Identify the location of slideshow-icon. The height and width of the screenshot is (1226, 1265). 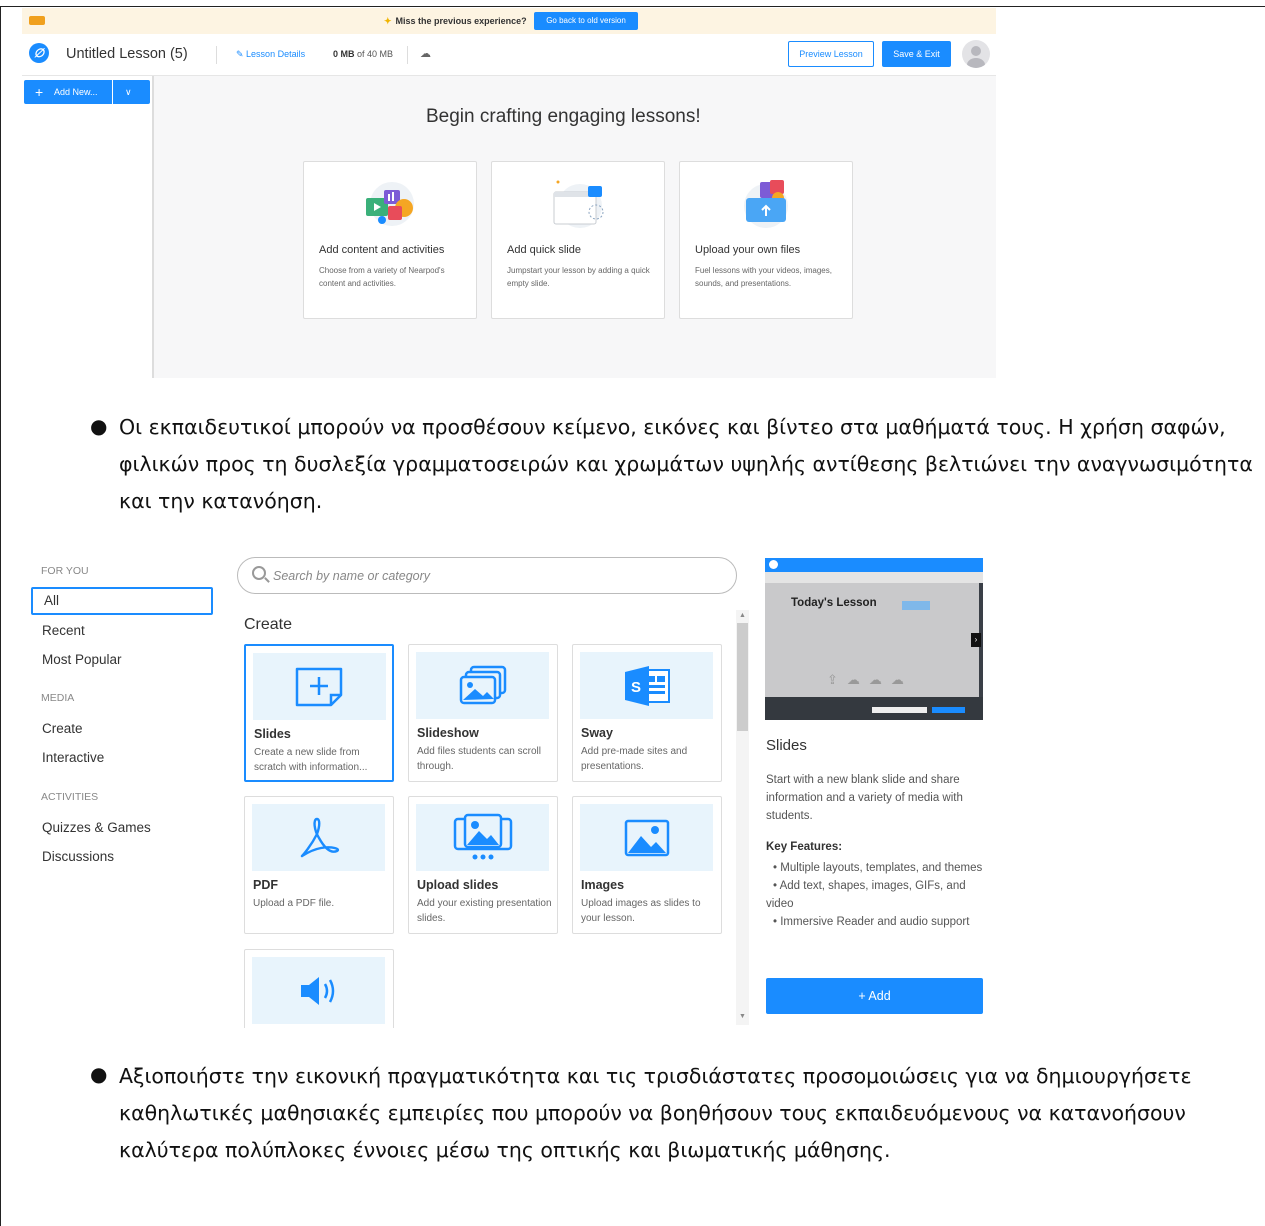
(482, 684).